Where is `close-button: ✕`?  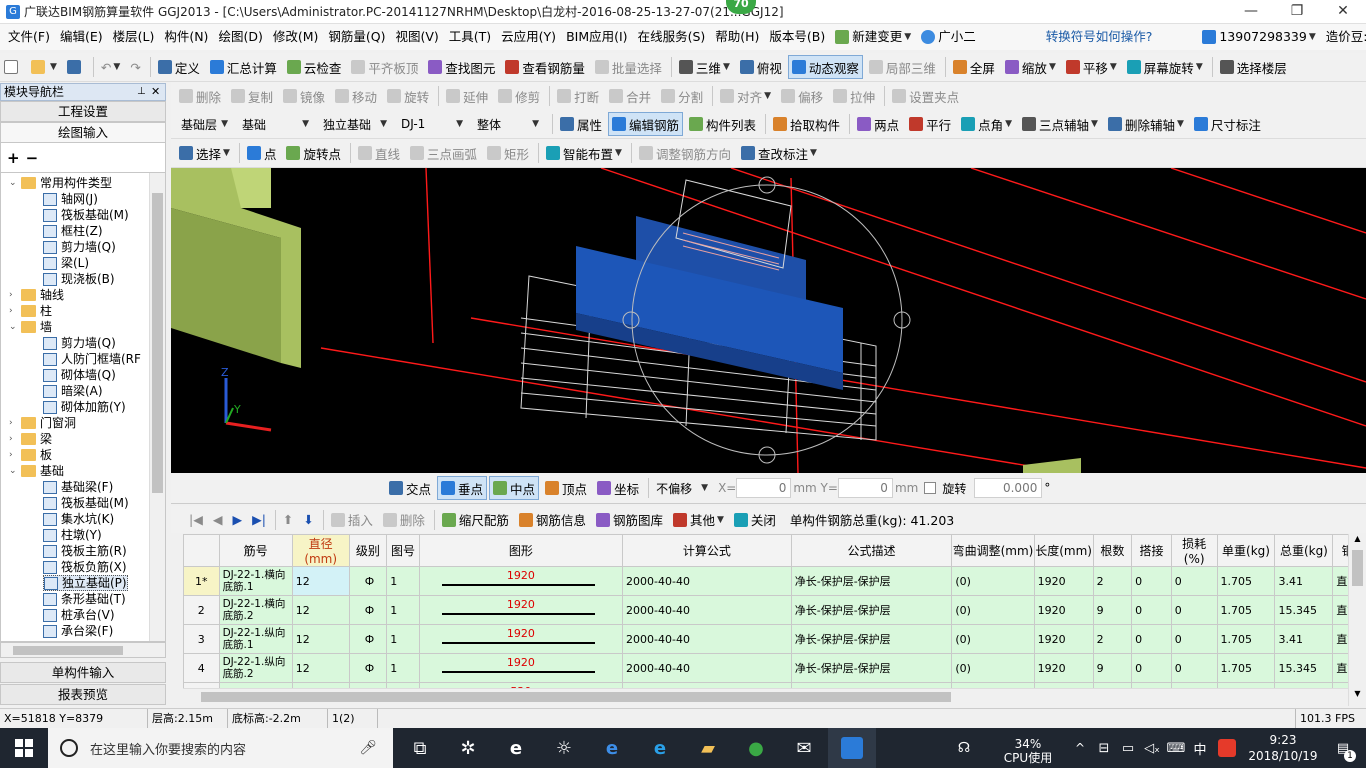 close-button: ✕ is located at coordinates (1343, 12).